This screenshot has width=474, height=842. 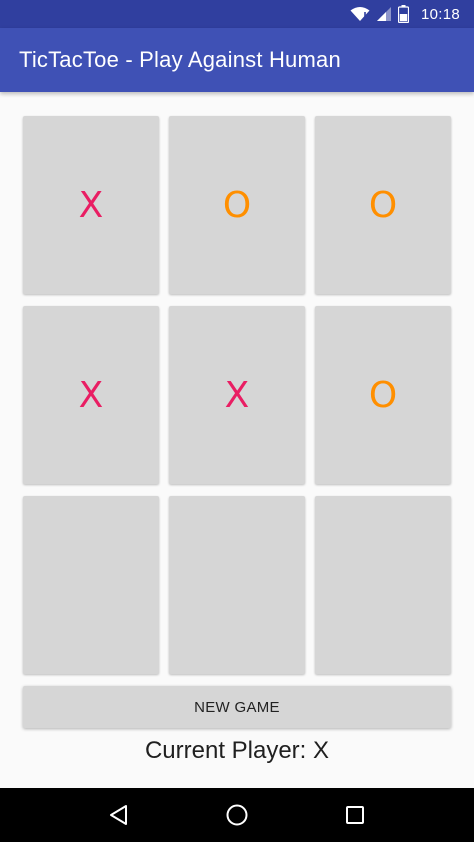 I want to click on board-cell-3: O, so click(x=383, y=205).